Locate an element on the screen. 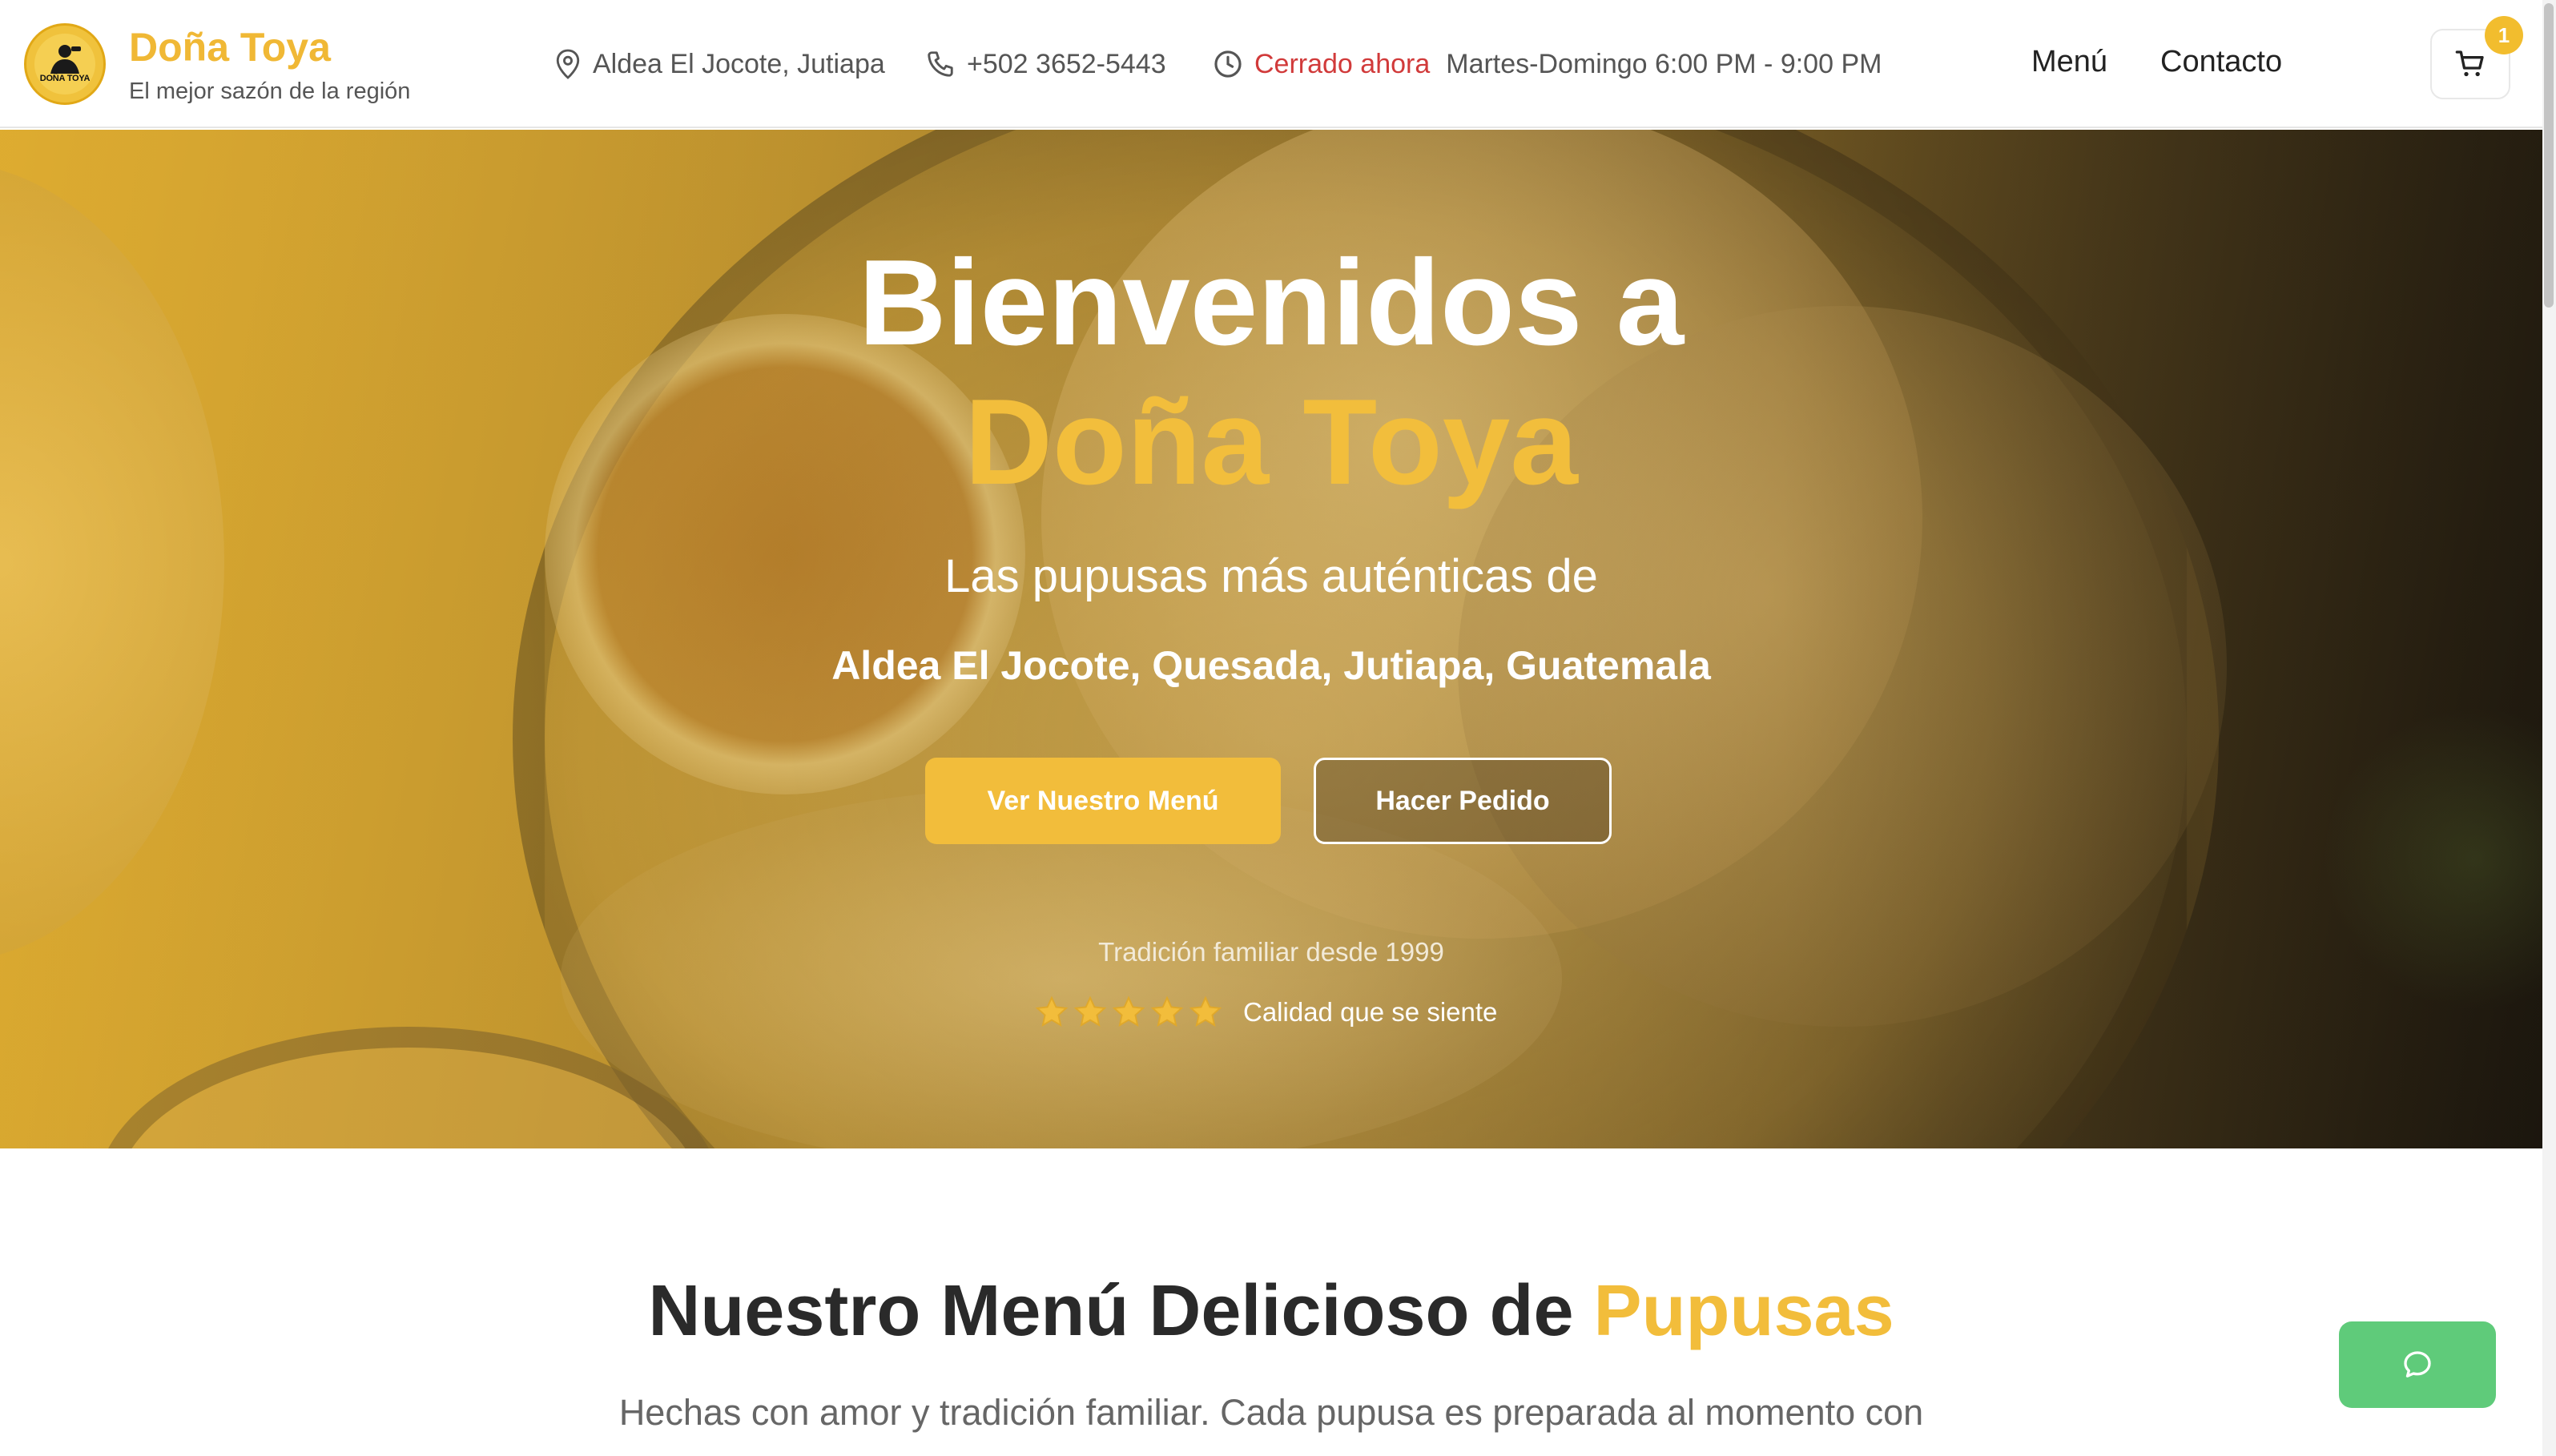 This screenshot has width=2556, height=1456. cart-count-badge: 1 is located at coordinates (2504, 35).